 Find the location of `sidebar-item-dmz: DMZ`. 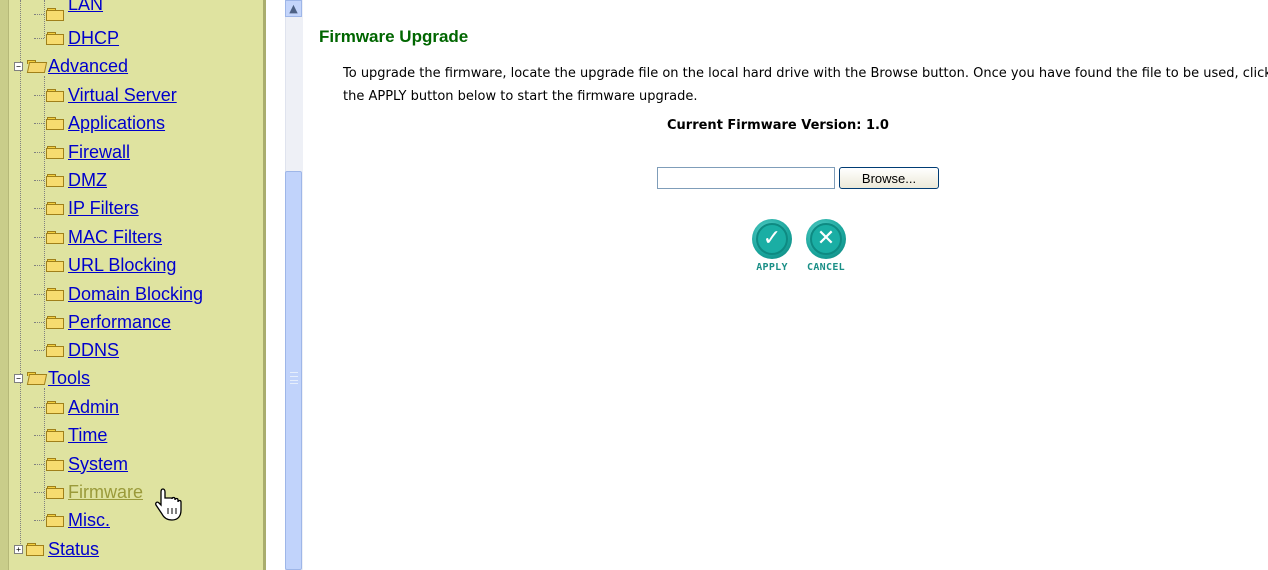

sidebar-item-dmz: DMZ is located at coordinates (70, 180).